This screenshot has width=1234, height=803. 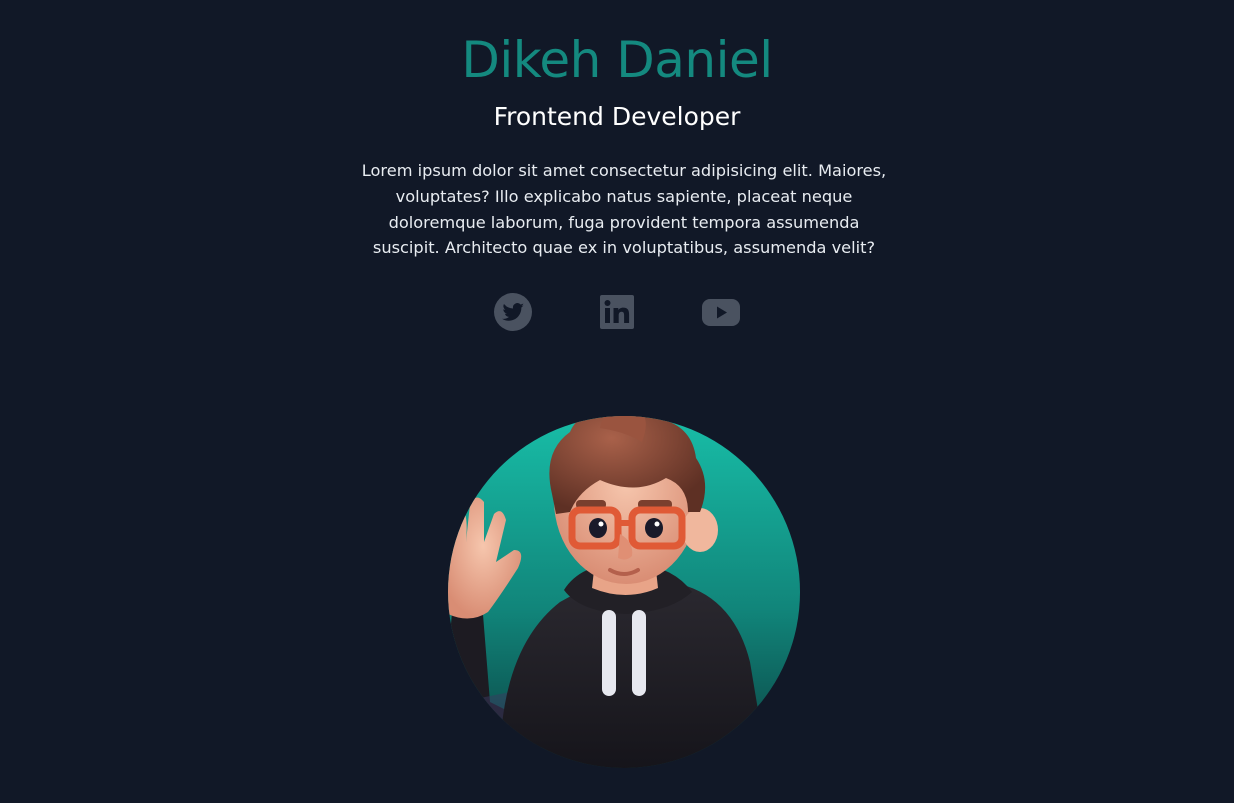 I want to click on social-links, so click(x=617, y=312).